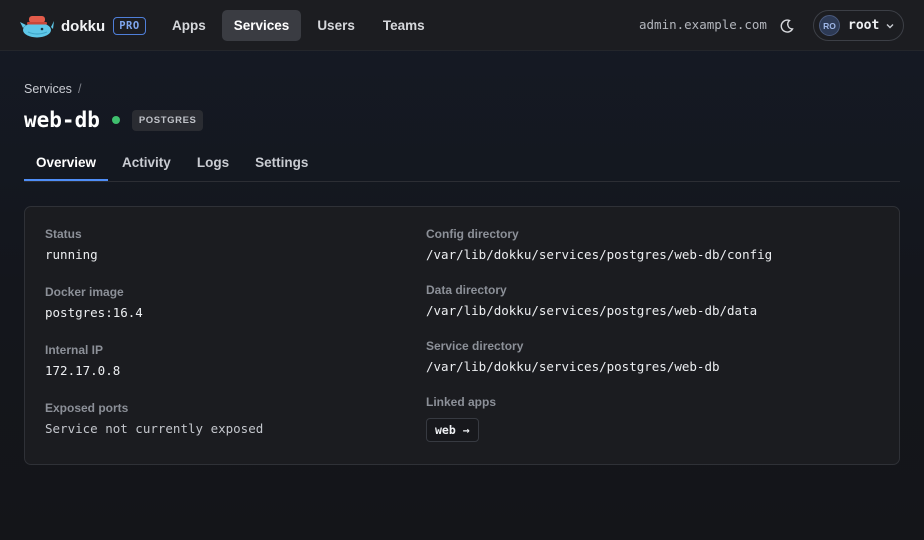 The height and width of the screenshot is (540, 924). What do you see at coordinates (265, 245) in the screenshot?
I see `field-status: Status running` at bounding box center [265, 245].